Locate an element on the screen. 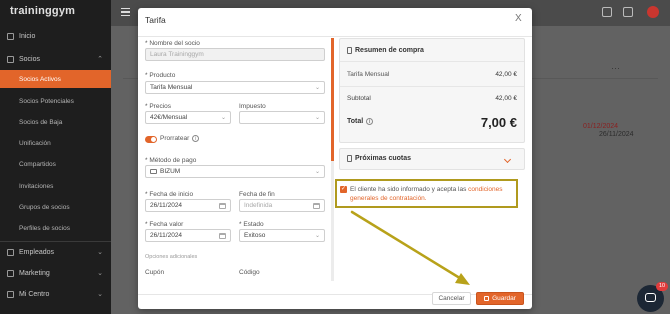 The image size is (670, 314). chat-bubble-icon is located at coordinates (650, 297).